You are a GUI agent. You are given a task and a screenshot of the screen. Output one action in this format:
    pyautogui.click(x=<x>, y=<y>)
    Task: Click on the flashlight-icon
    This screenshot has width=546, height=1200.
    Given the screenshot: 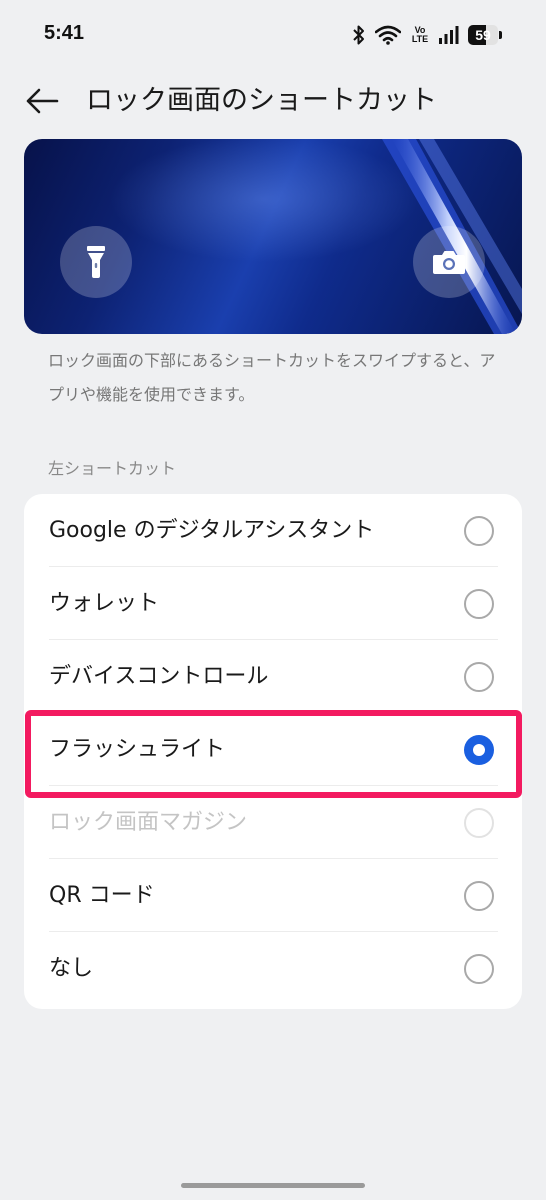 What is the action you would take?
    pyautogui.click(x=96, y=262)
    